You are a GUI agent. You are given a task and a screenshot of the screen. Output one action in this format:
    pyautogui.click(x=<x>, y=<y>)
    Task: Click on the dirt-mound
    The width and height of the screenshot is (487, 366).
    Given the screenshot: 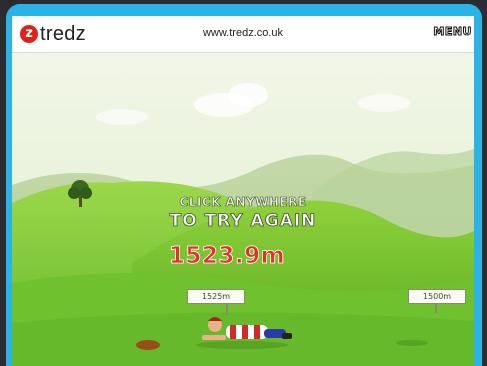 What is the action you would take?
    pyautogui.click(x=148, y=345)
    